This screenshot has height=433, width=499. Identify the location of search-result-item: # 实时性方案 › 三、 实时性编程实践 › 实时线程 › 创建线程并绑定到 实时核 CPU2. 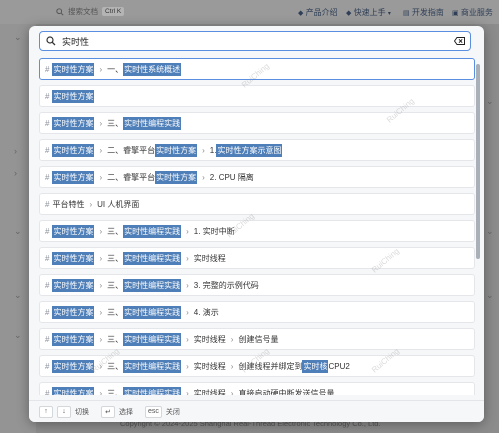
(257, 366).